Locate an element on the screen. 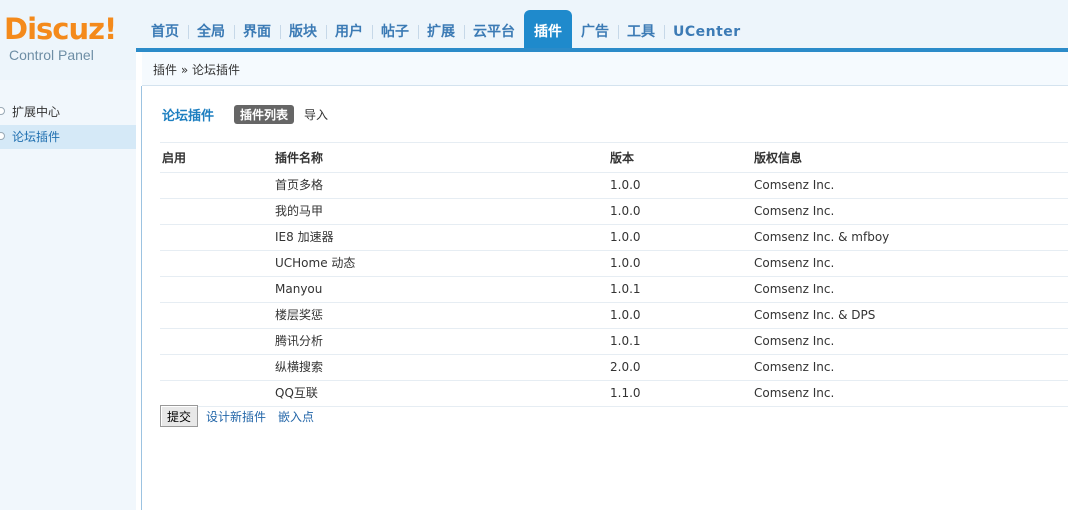 The height and width of the screenshot is (510, 1068). cell-name: 纵横搜索 is located at coordinates (440, 367).